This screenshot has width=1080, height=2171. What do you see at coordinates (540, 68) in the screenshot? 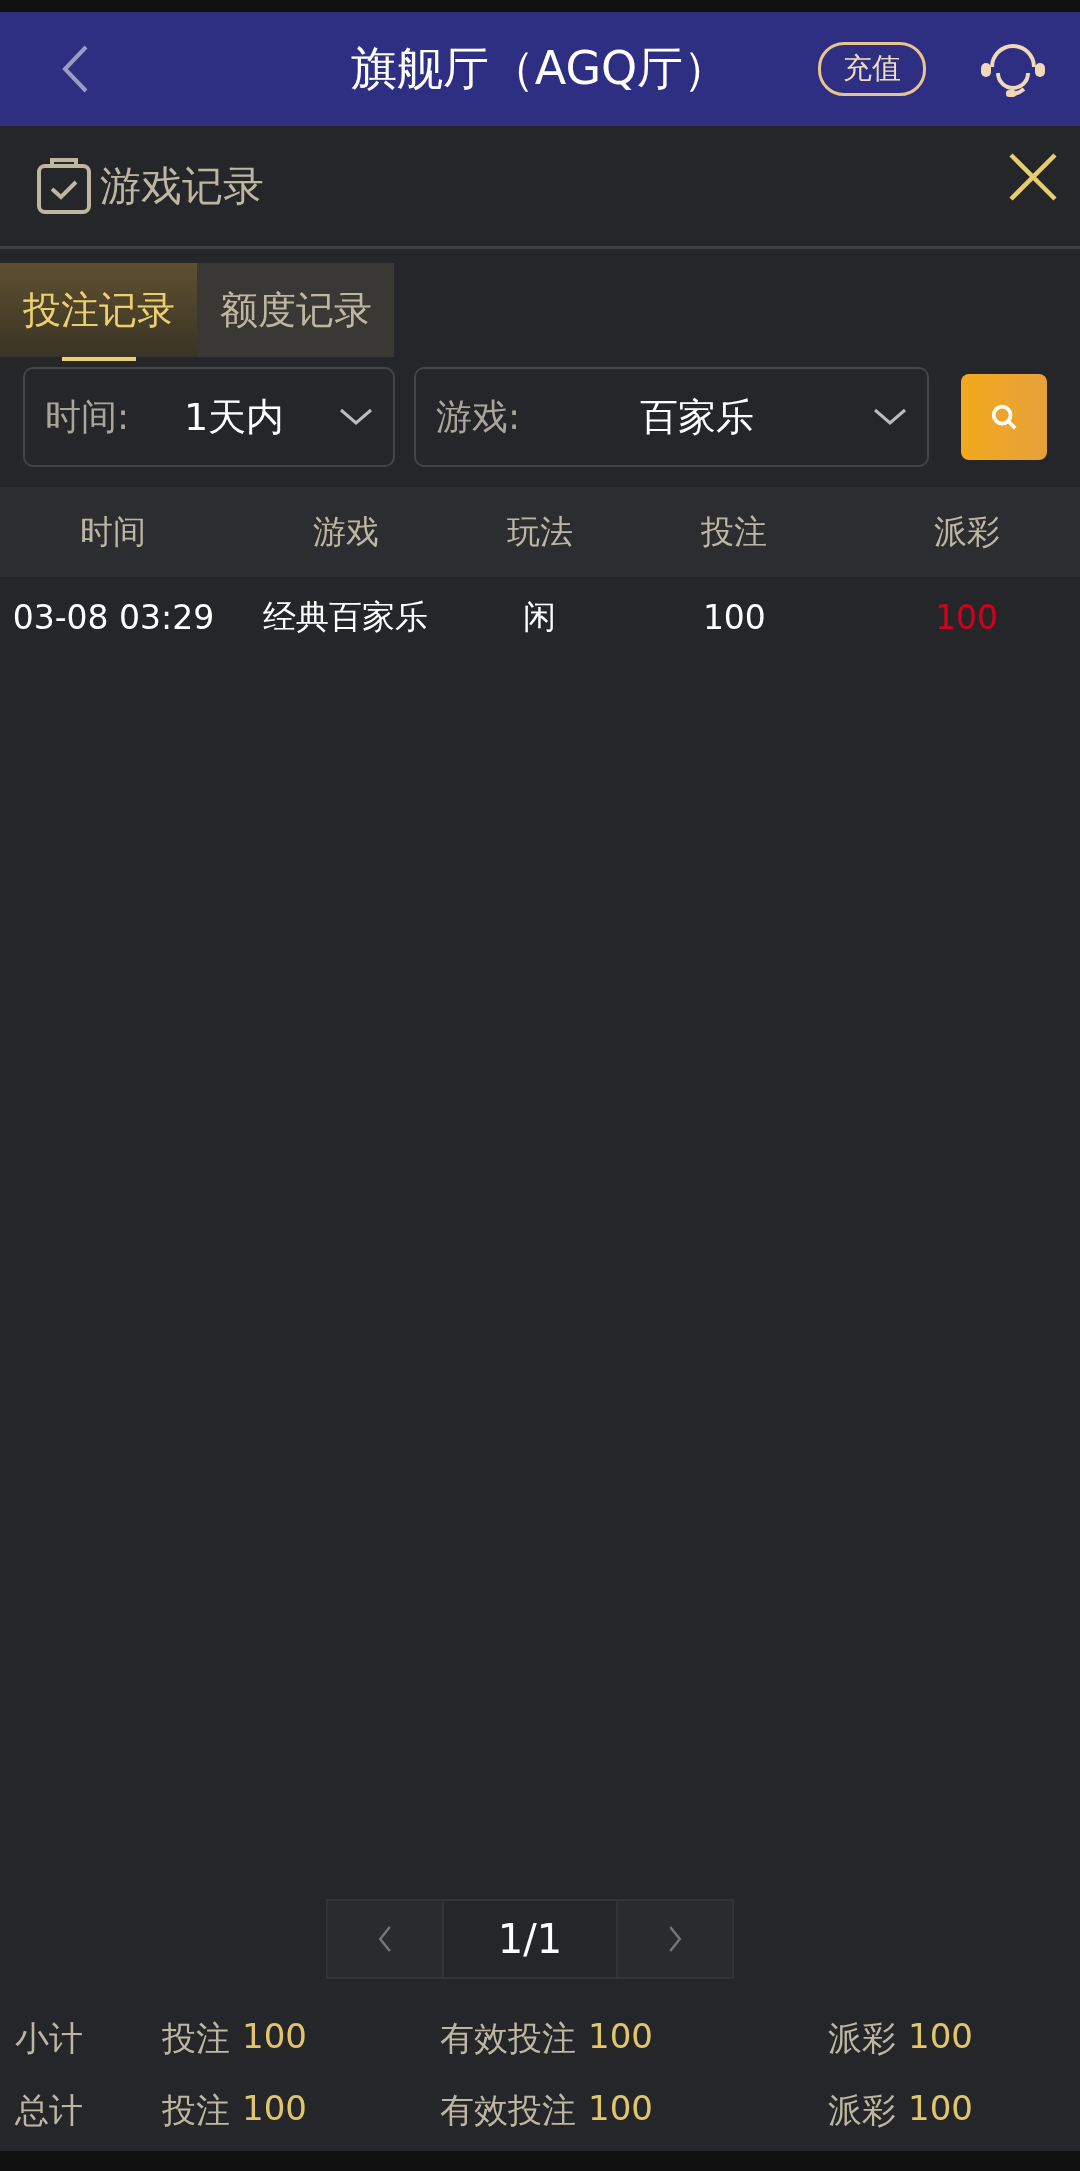
I see `page-title: 旗舰厅（AGQ厅）` at bounding box center [540, 68].